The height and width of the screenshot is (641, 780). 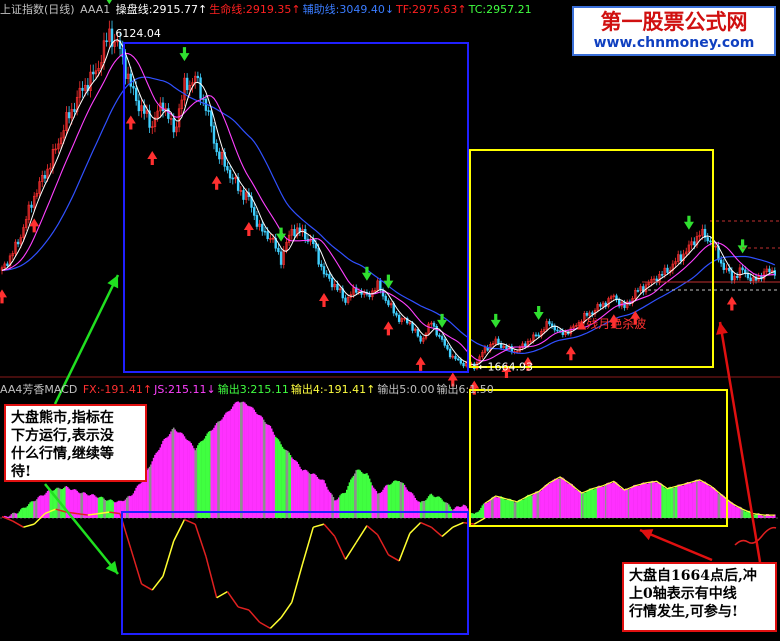 What do you see at coordinates (674, 22) in the screenshot?
I see `watermark-title: 第一股票公式网` at bounding box center [674, 22].